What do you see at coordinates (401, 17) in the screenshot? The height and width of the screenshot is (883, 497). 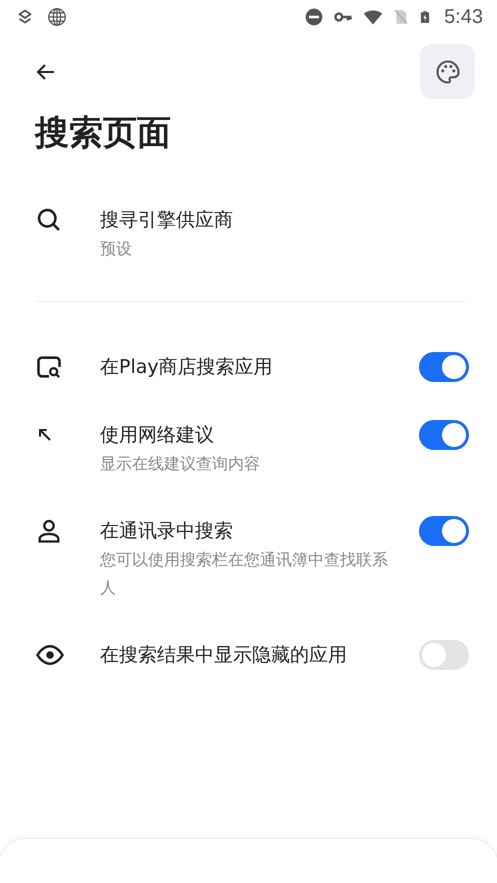 I see `no-sim-icon` at bounding box center [401, 17].